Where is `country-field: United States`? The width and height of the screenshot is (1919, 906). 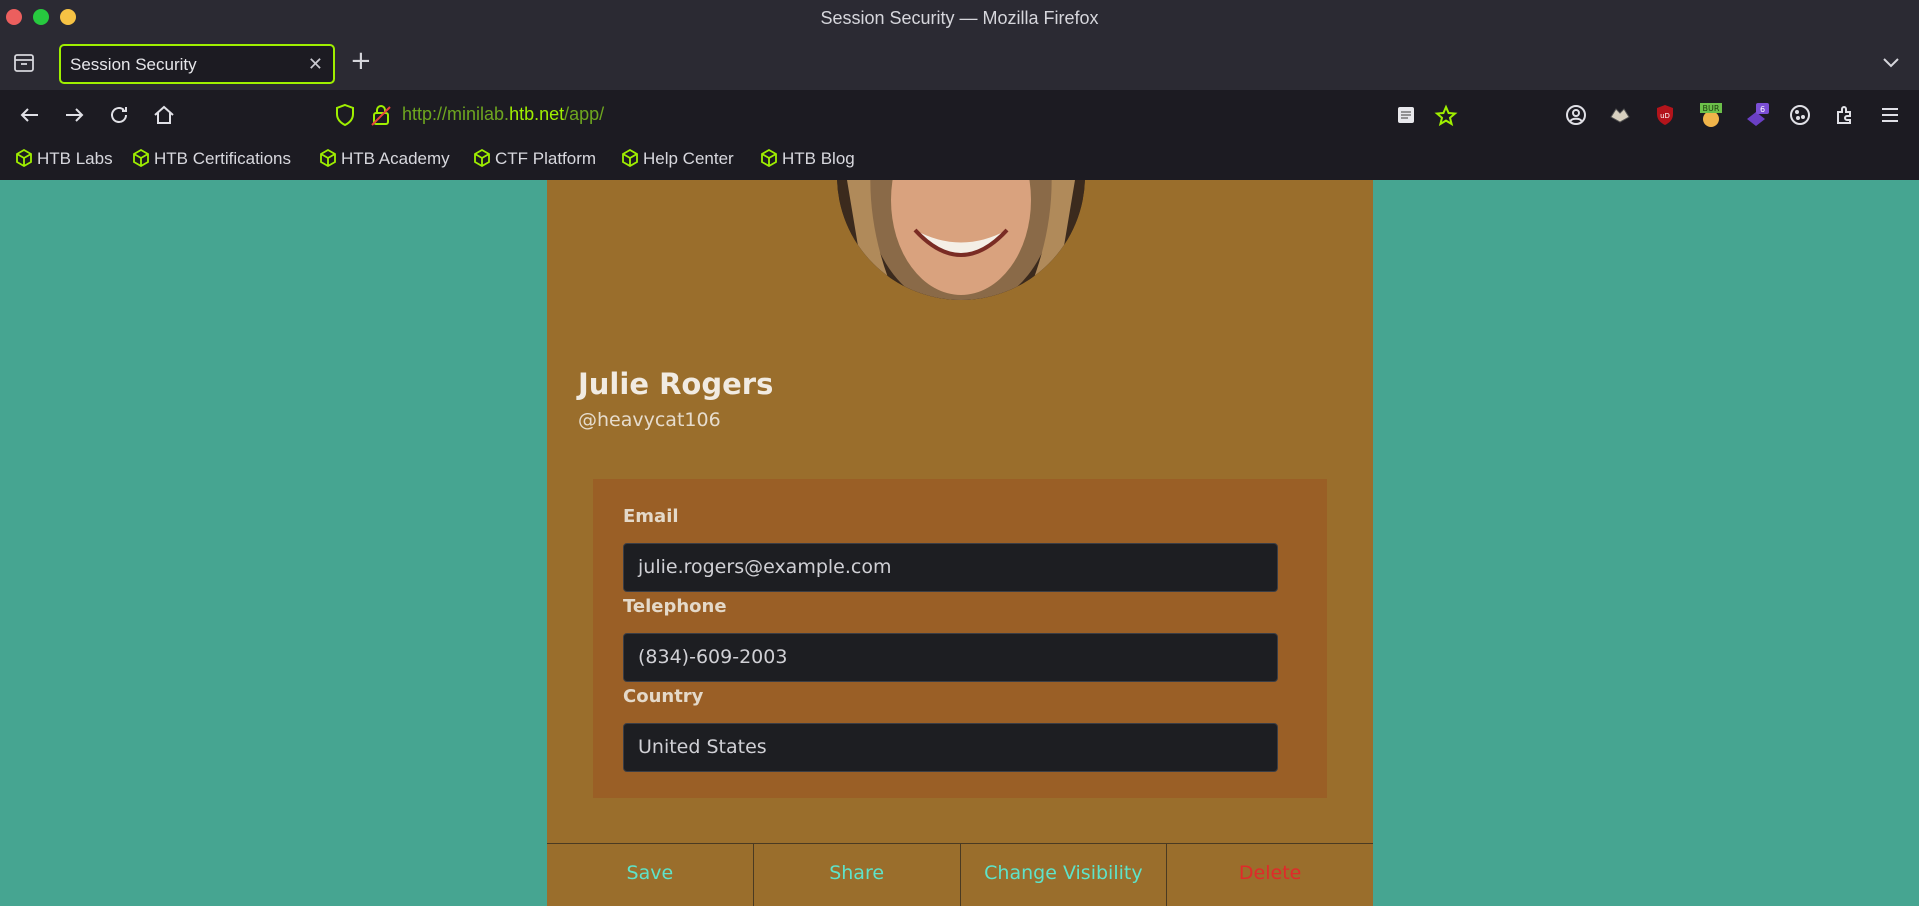 country-field: United States is located at coordinates (950, 747).